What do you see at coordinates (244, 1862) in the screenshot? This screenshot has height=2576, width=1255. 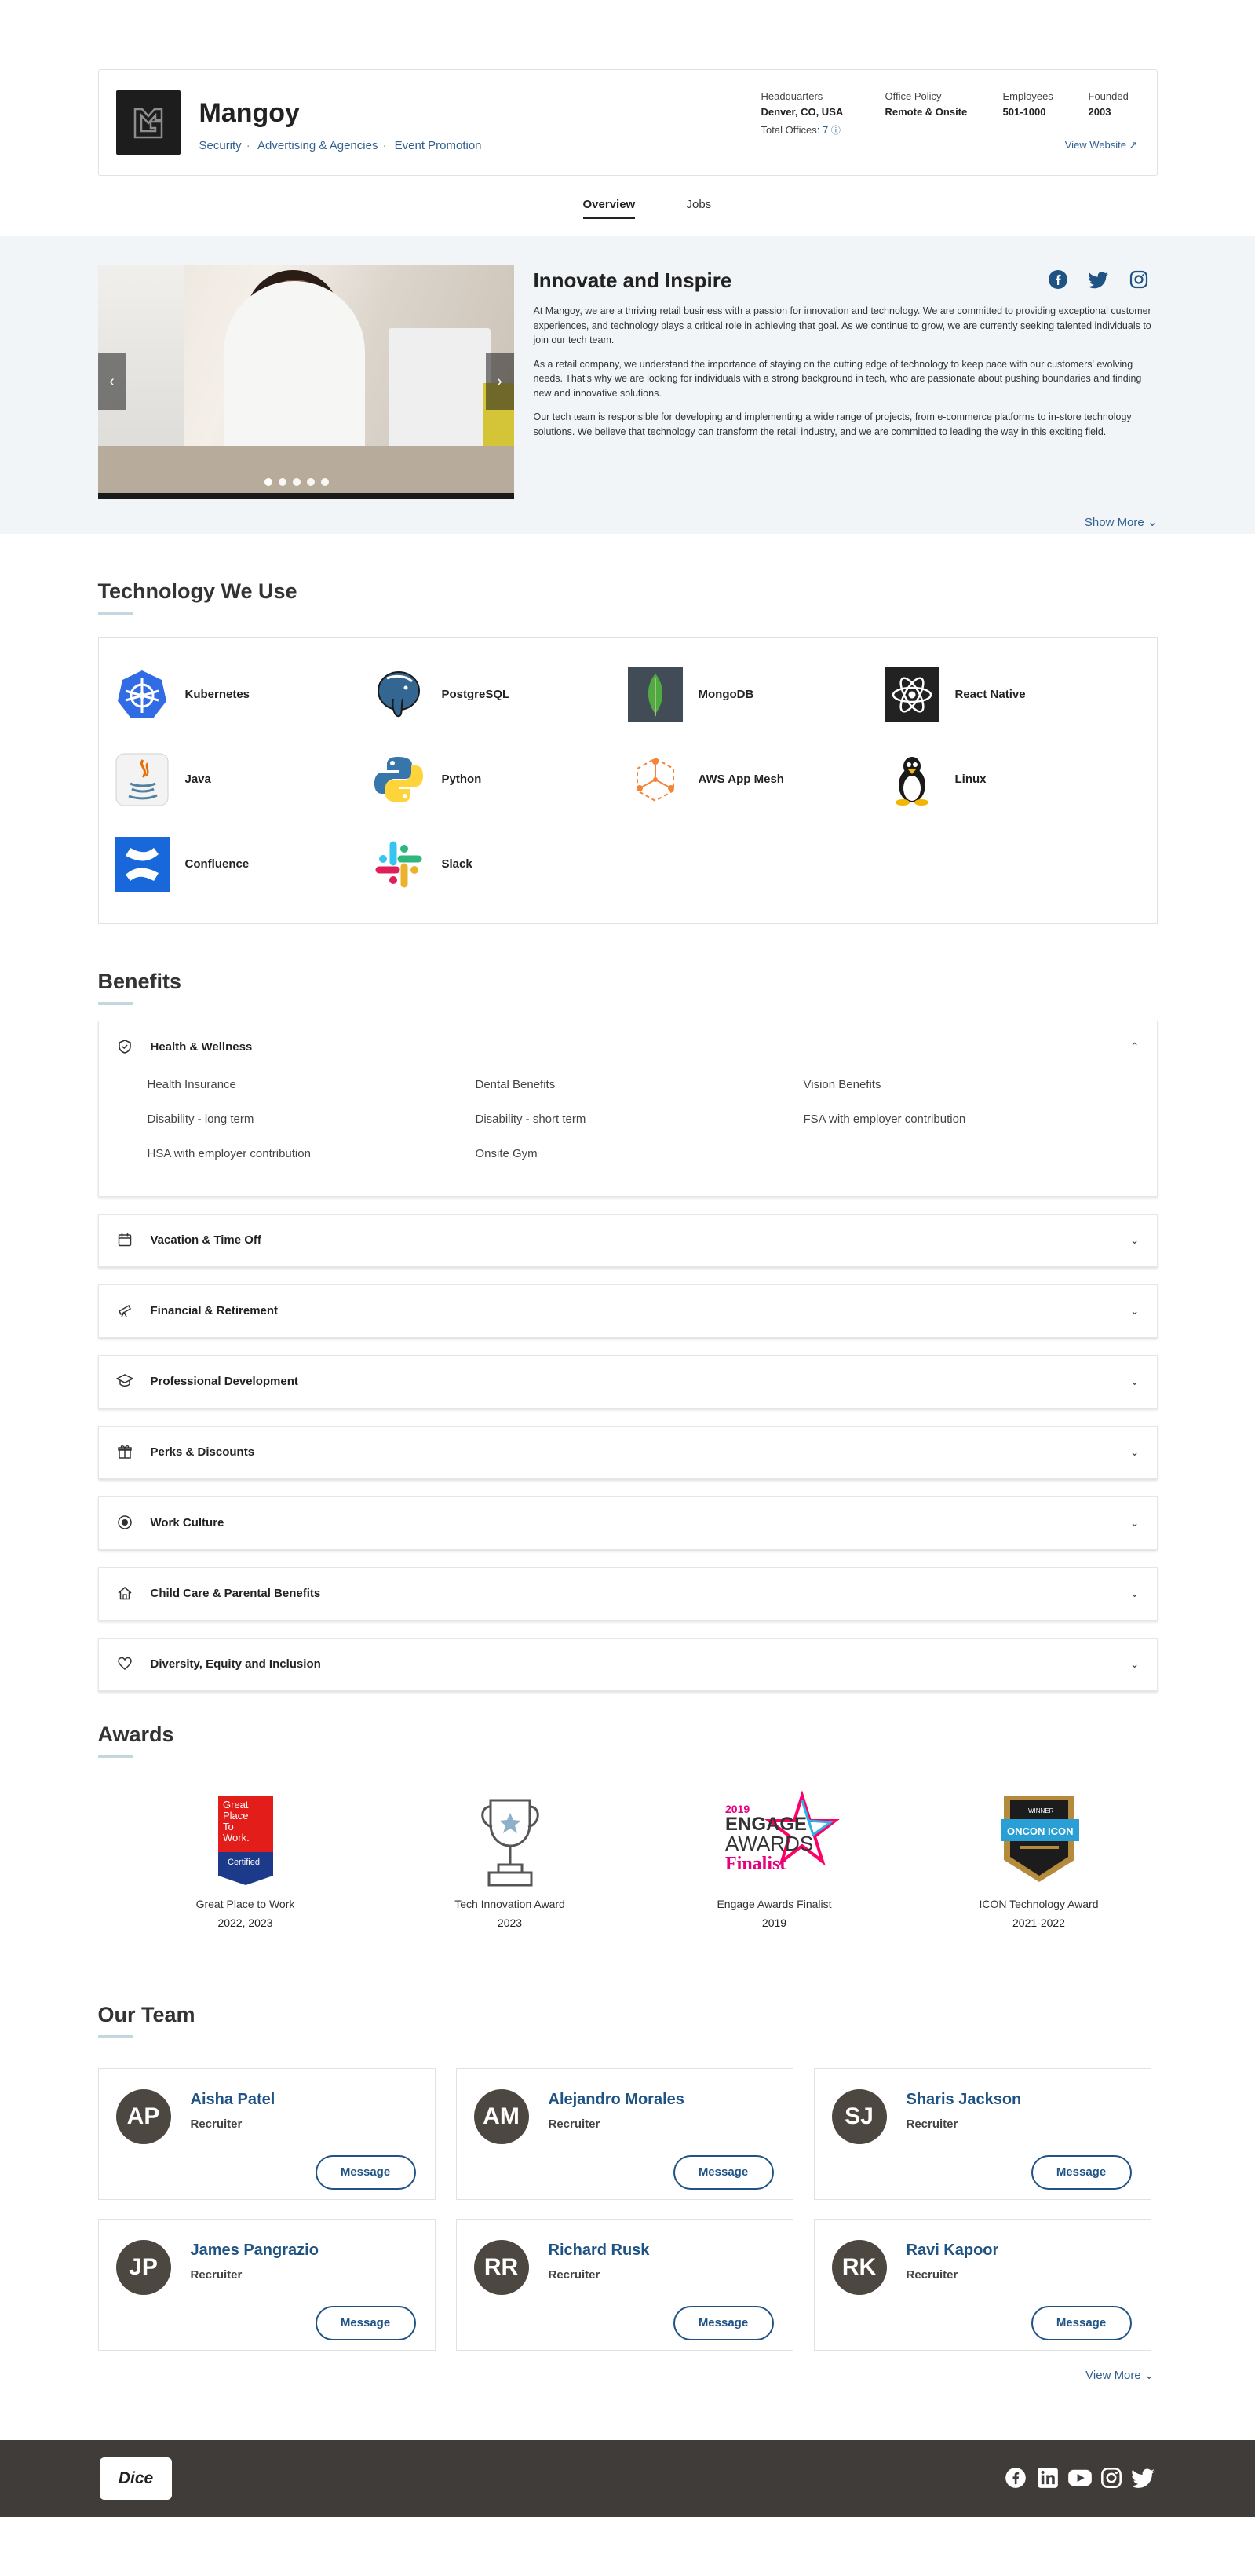 I see `svg-text: Certified` at bounding box center [244, 1862].